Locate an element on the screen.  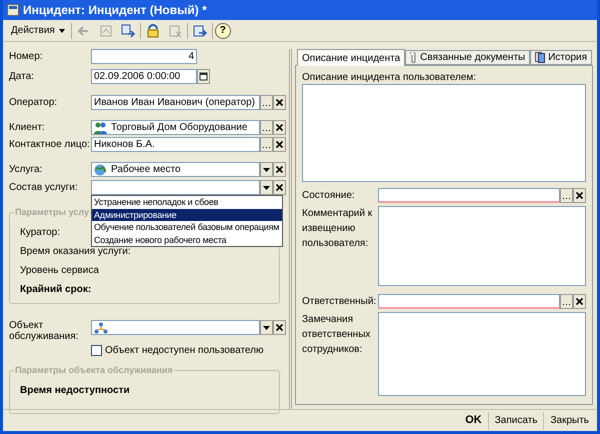
group-label: Время недоступности is located at coordinates (75, 391).